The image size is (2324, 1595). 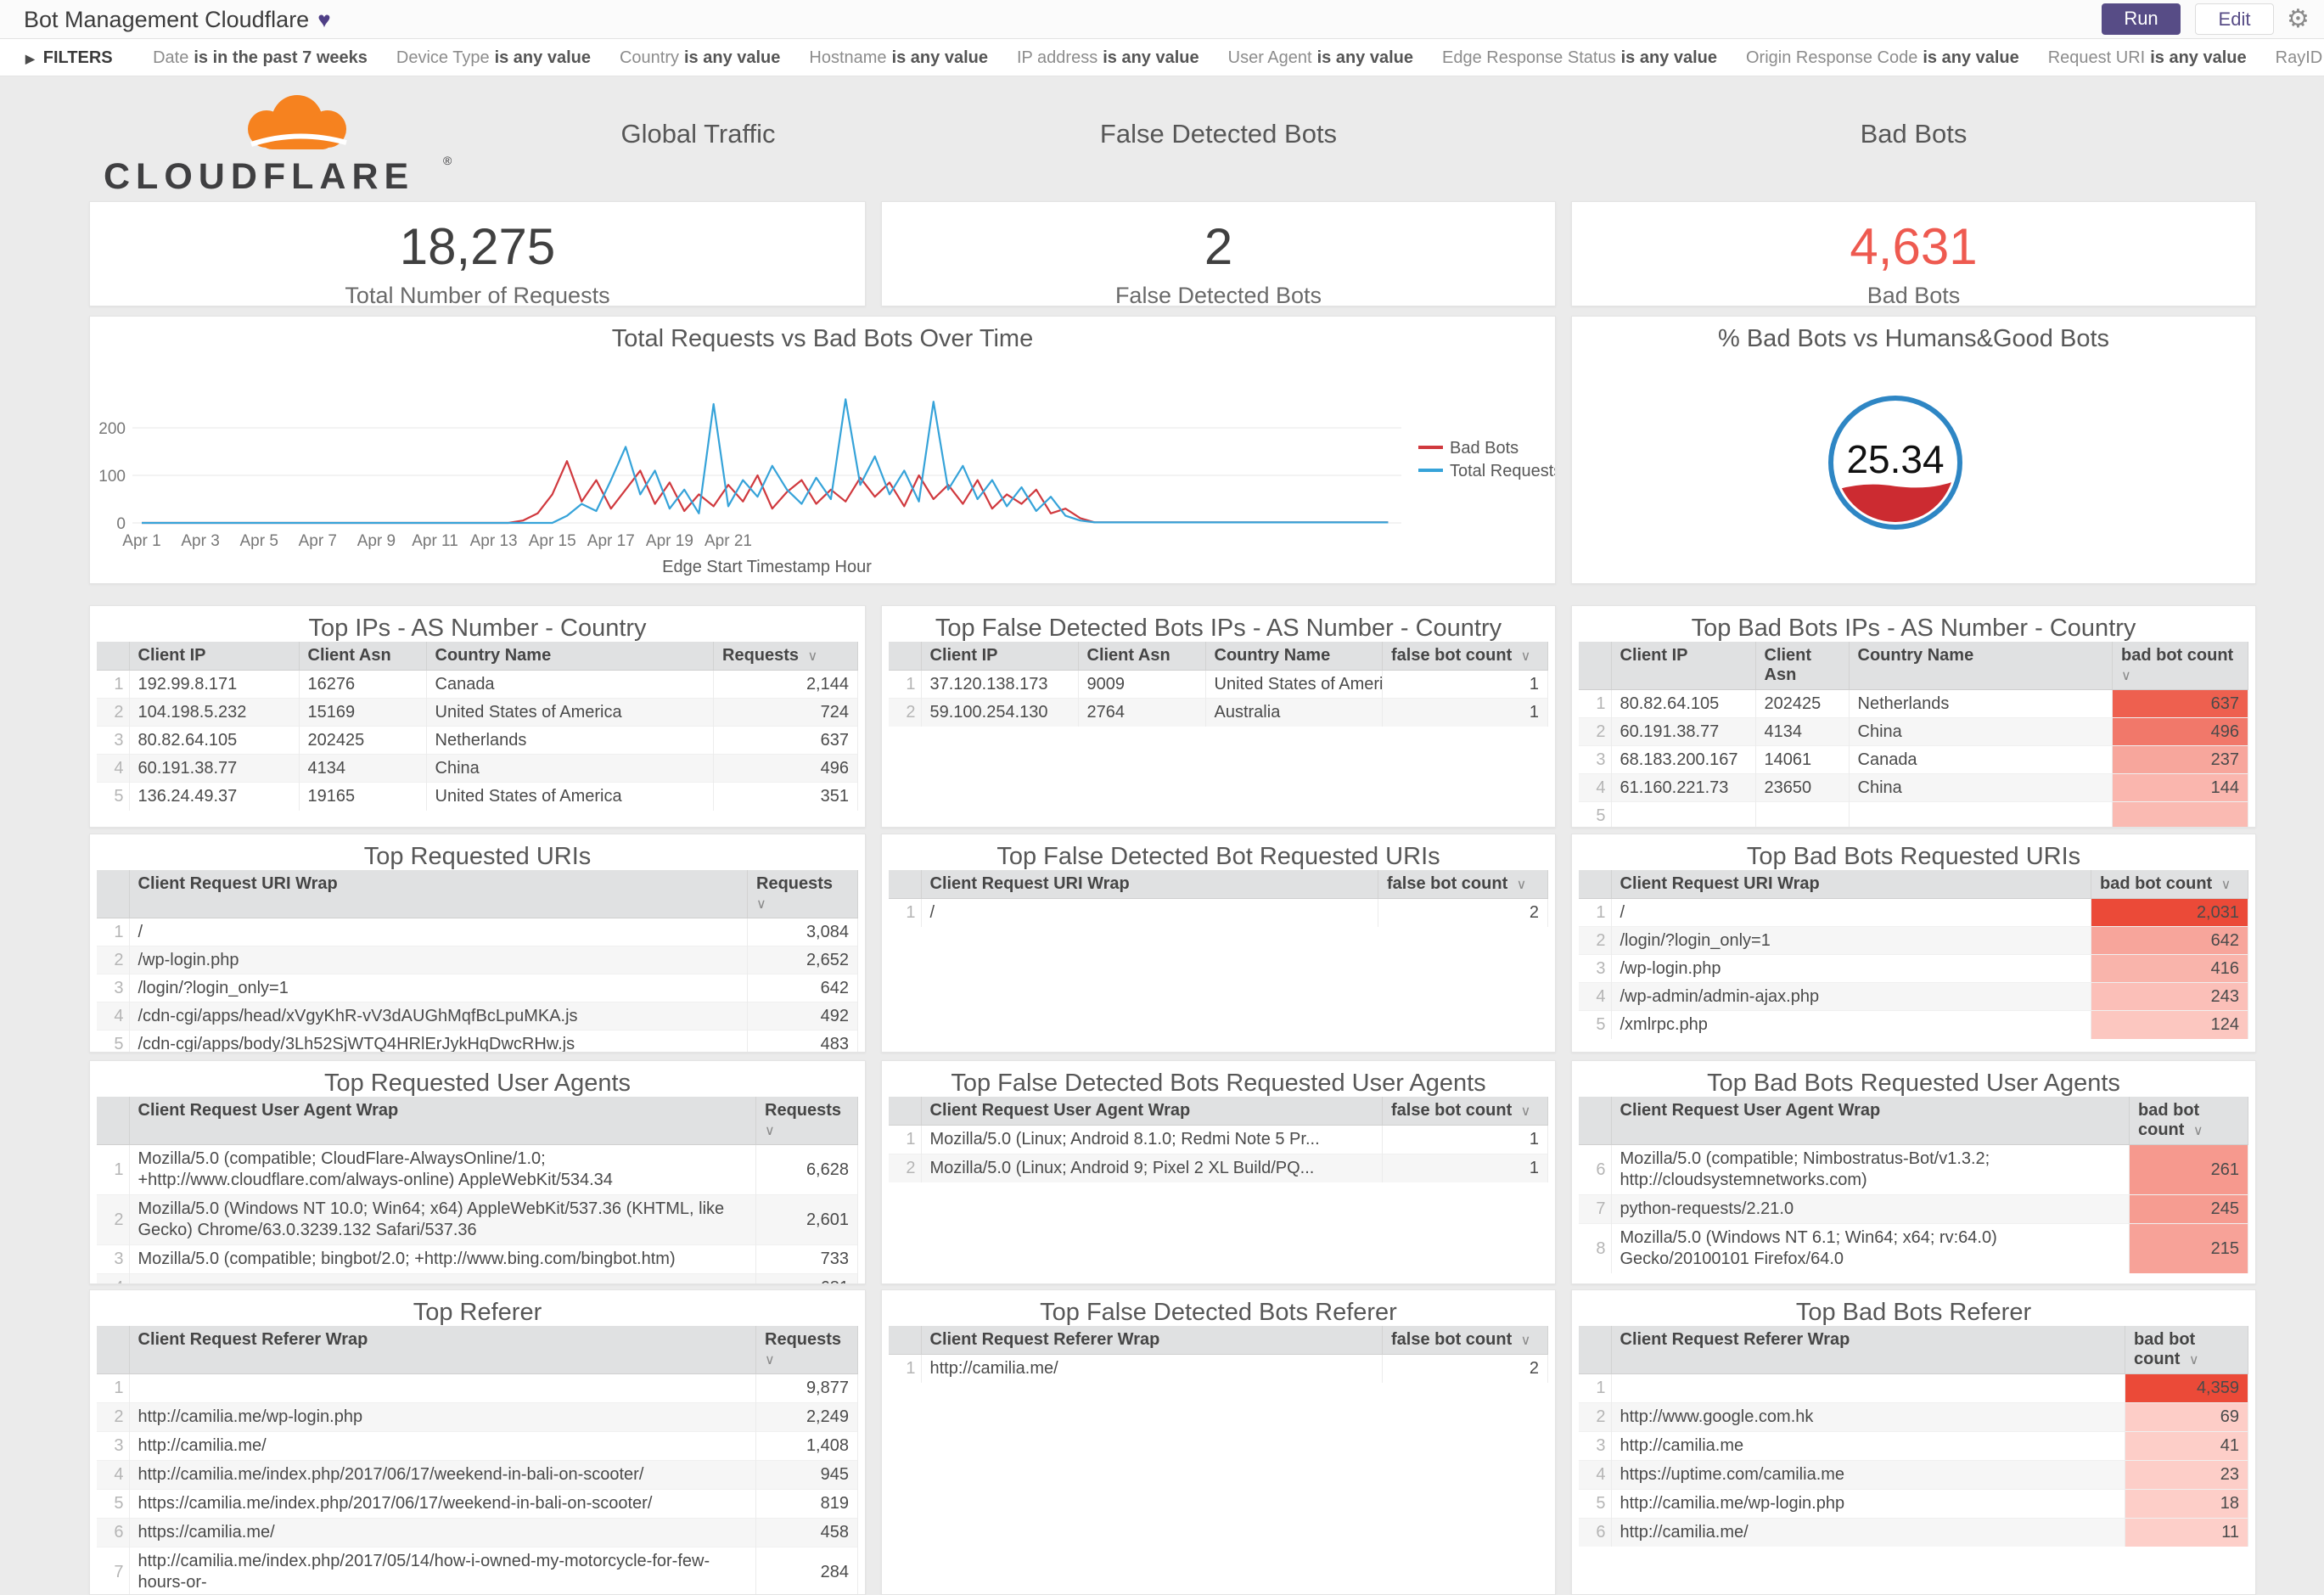 What do you see at coordinates (113, 1571) in the screenshot?
I see `row-index: 7` at bounding box center [113, 1571].